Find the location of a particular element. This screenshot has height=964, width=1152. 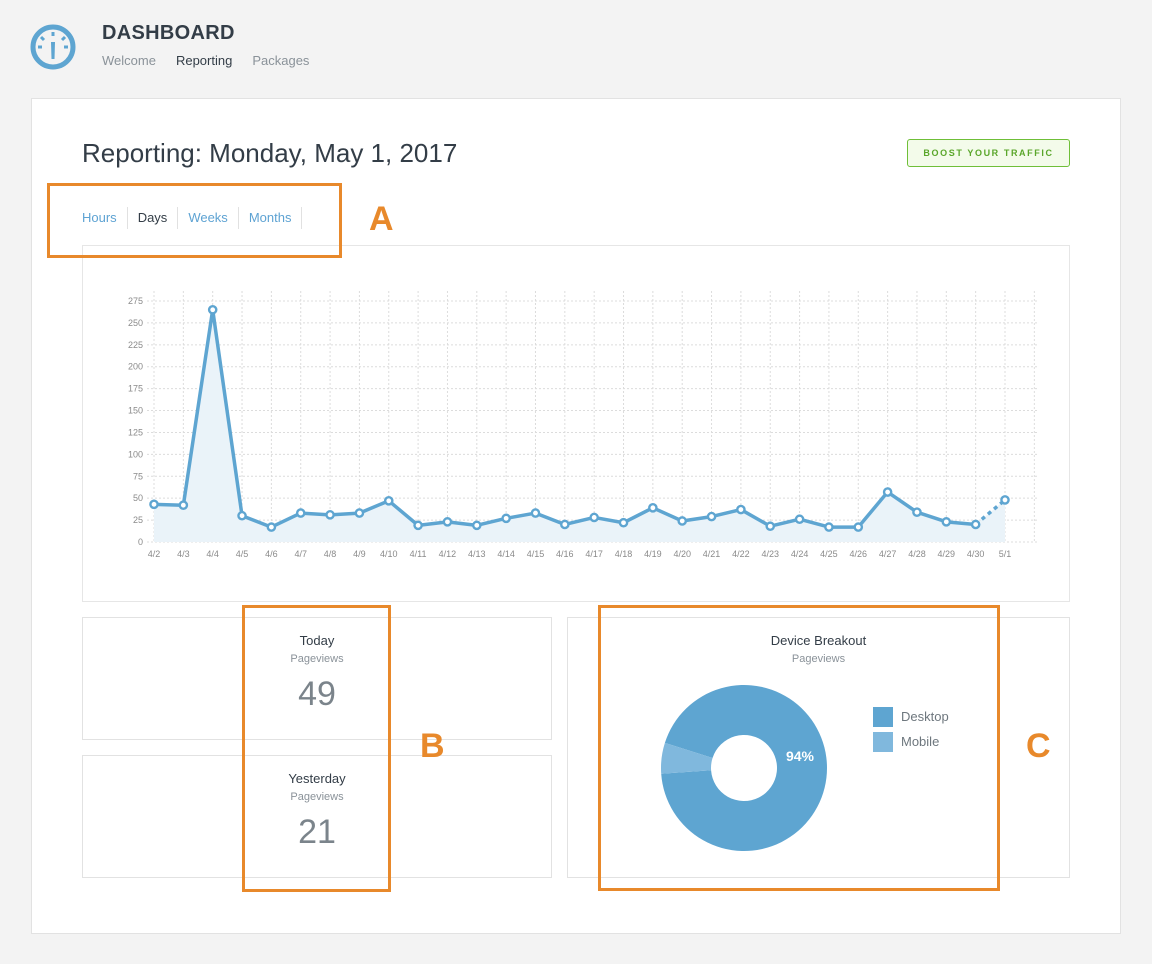

x-tick-label: 4/9 is located at coordinates (359, 554).